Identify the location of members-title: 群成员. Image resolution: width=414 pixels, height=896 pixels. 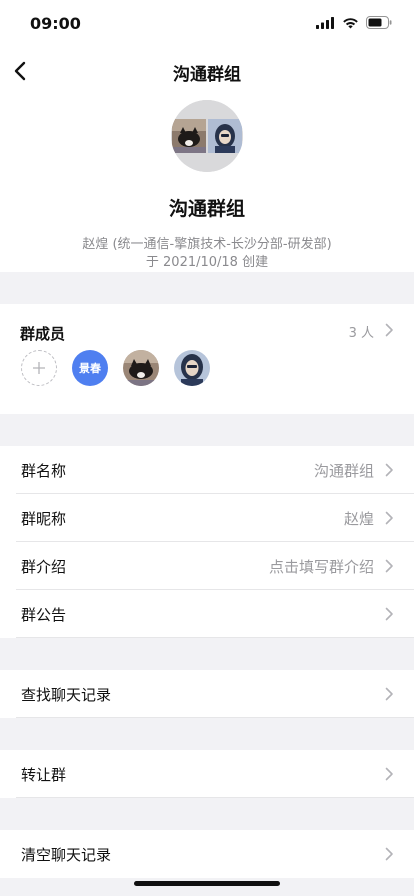
(43, 334).